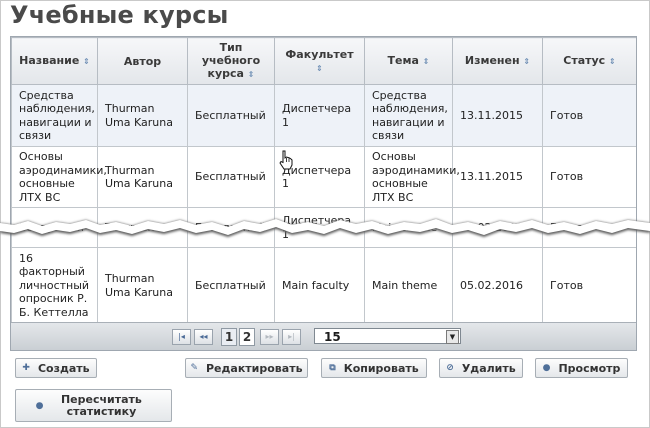 Image resolution: width=650 pixels, height=428 pixels. What do you see at coordinates (59, 177) in the screenshot?
I see `cell-name: Основы аэродинамики, основные ЛТХ ВС` at bounding box center [59, 177].